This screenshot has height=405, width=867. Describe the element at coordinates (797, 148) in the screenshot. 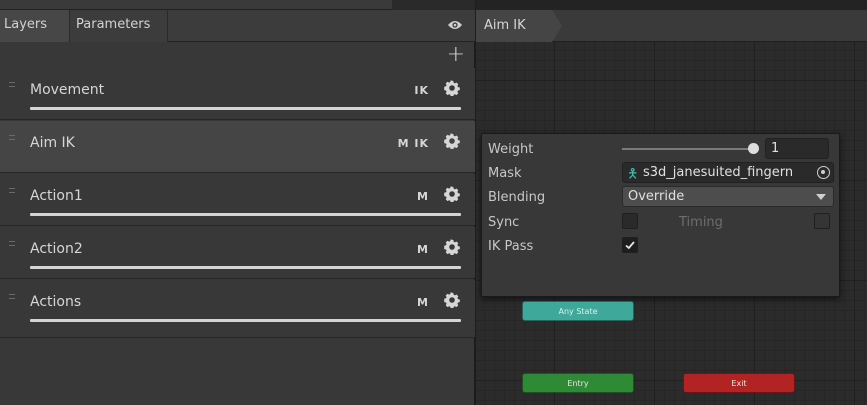

I see `weight-field: 1` at that location.